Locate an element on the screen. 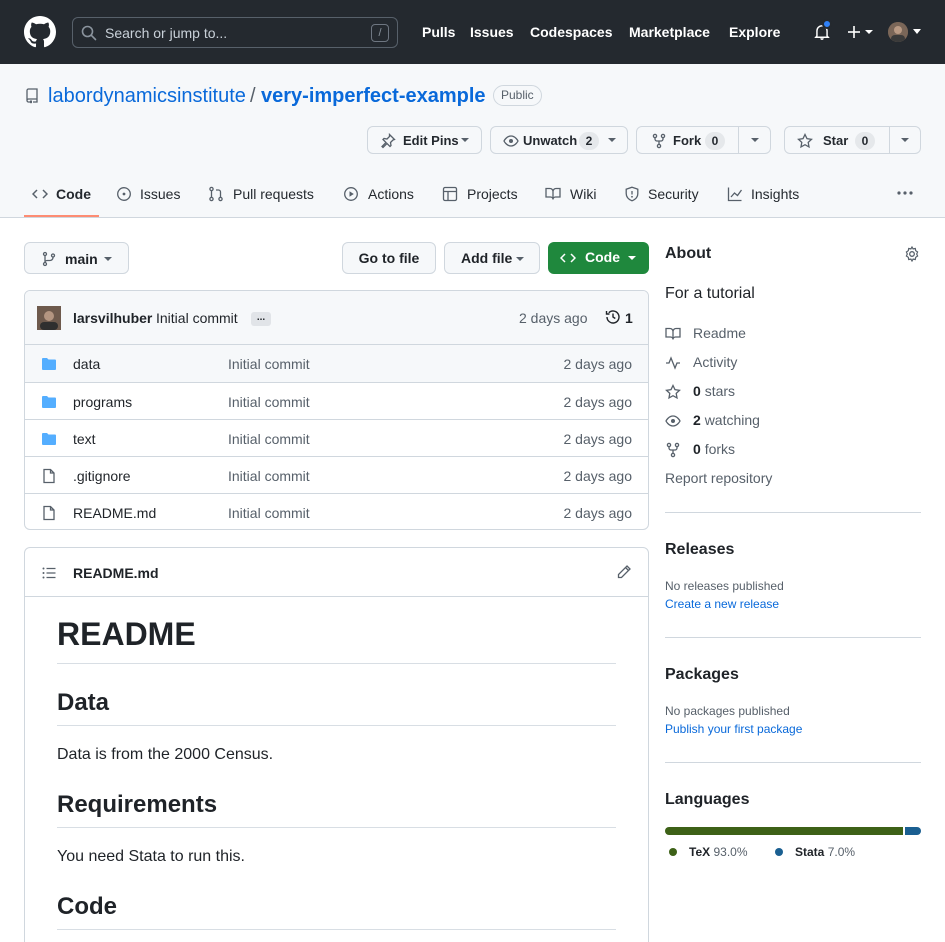  search-icon is located at coordinates (89, 33).